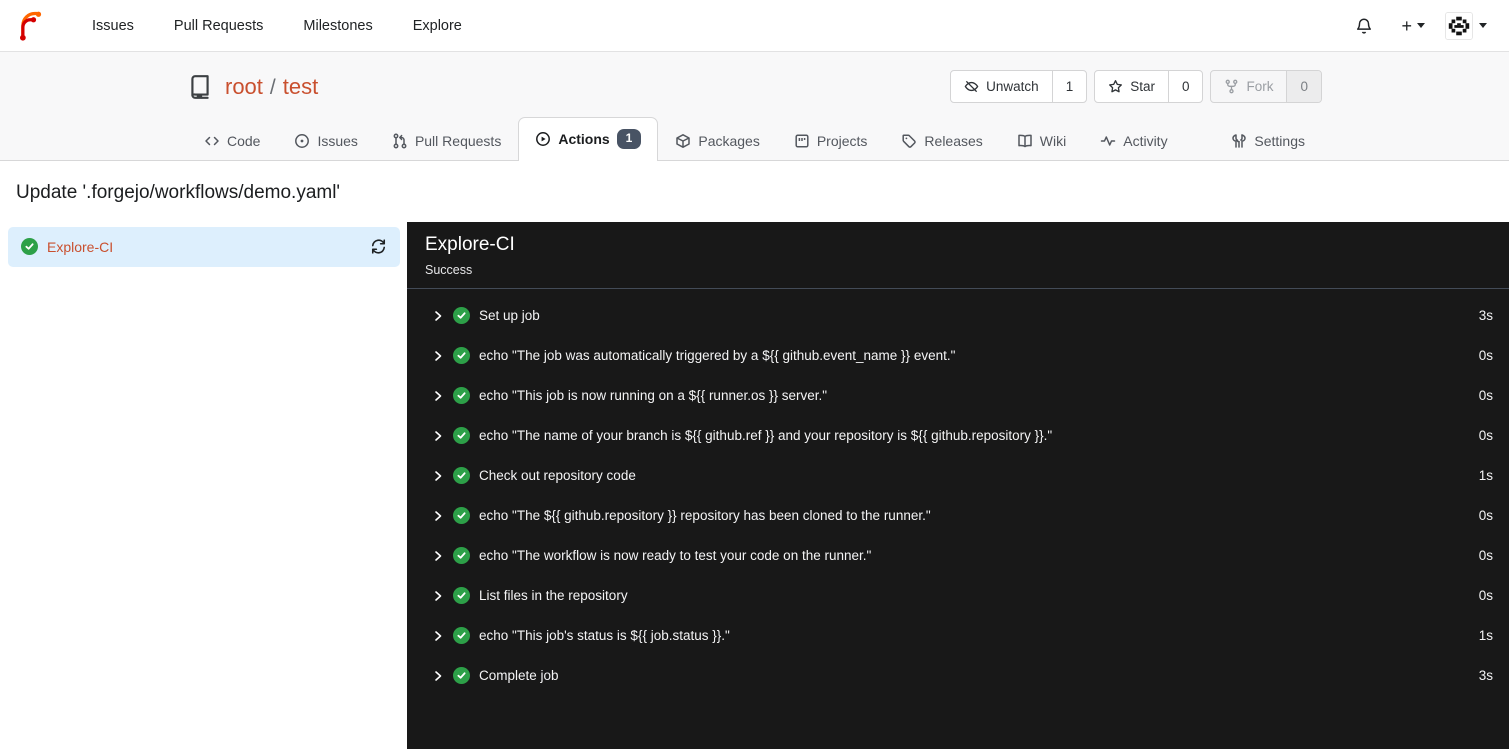 Image resolution: width=1509 pixels, height=749 pixels. What do you see at coordinates (519, 676) in the screenshot?
I see `step-name: Complete job` at bounding box center [519, 676].